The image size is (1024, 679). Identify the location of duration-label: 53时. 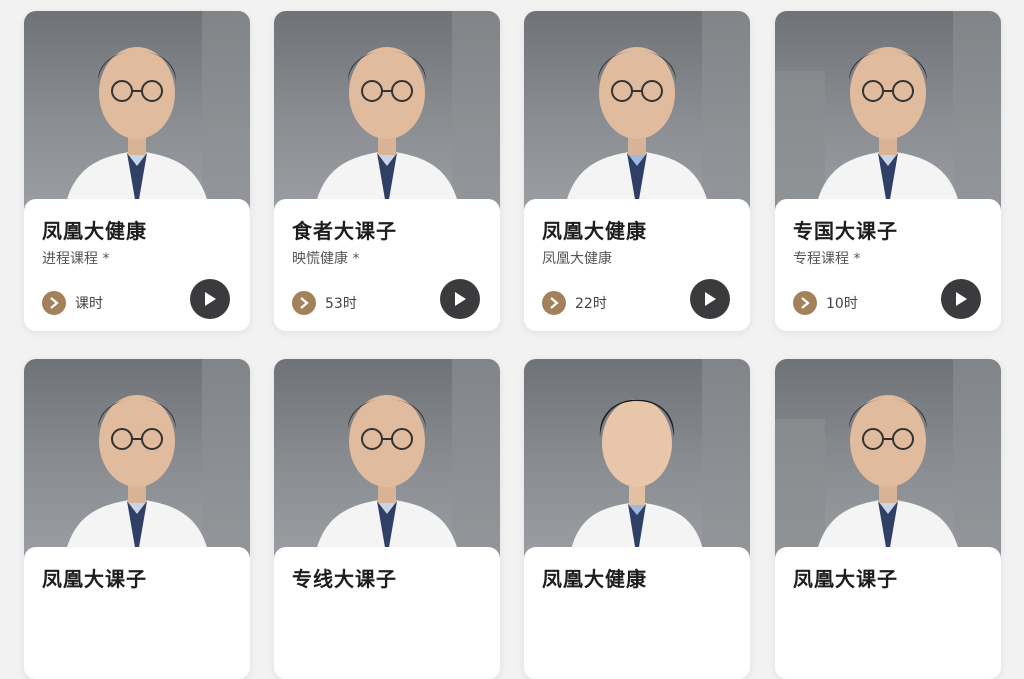
(341, 304).